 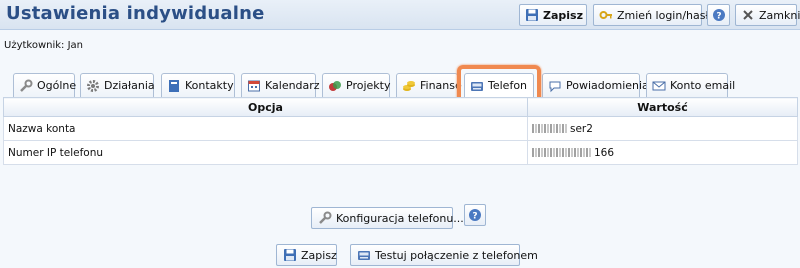 I want to click on coins-icon, so click(x=409, y=86).